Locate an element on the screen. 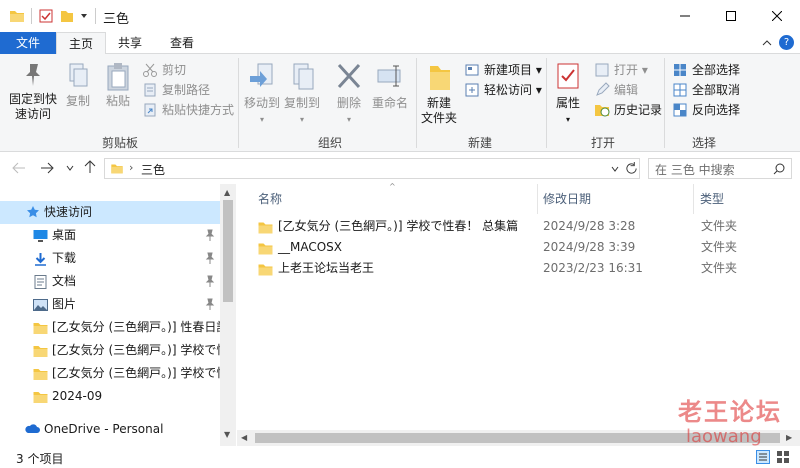 This screenshot has height=468, width=800. recent-locations-chevron-icon is located at coordinates (70, 168).